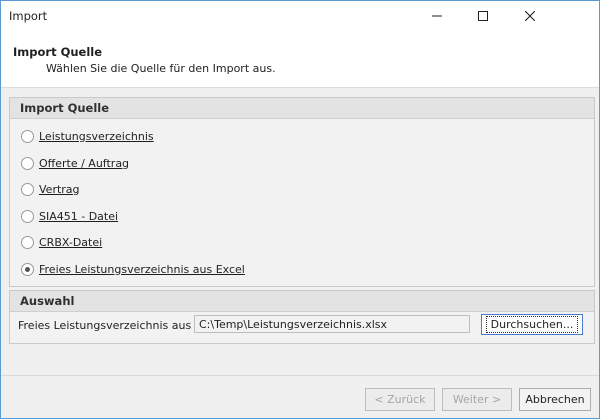  What do you see at coordinates (121, 325) in the screenshot?
I see `file-field-label: Freies Leistungsverzeichnis aus Excel` at bounding box center [121, 325].